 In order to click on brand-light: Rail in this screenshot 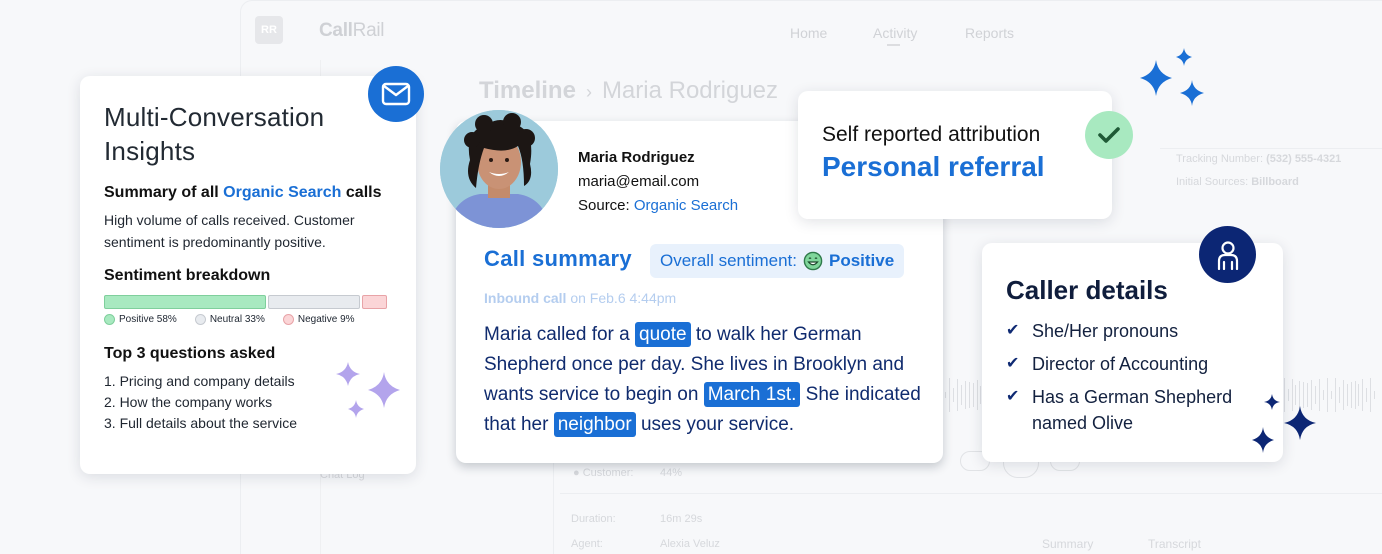, I will do `click(368, 30)`.